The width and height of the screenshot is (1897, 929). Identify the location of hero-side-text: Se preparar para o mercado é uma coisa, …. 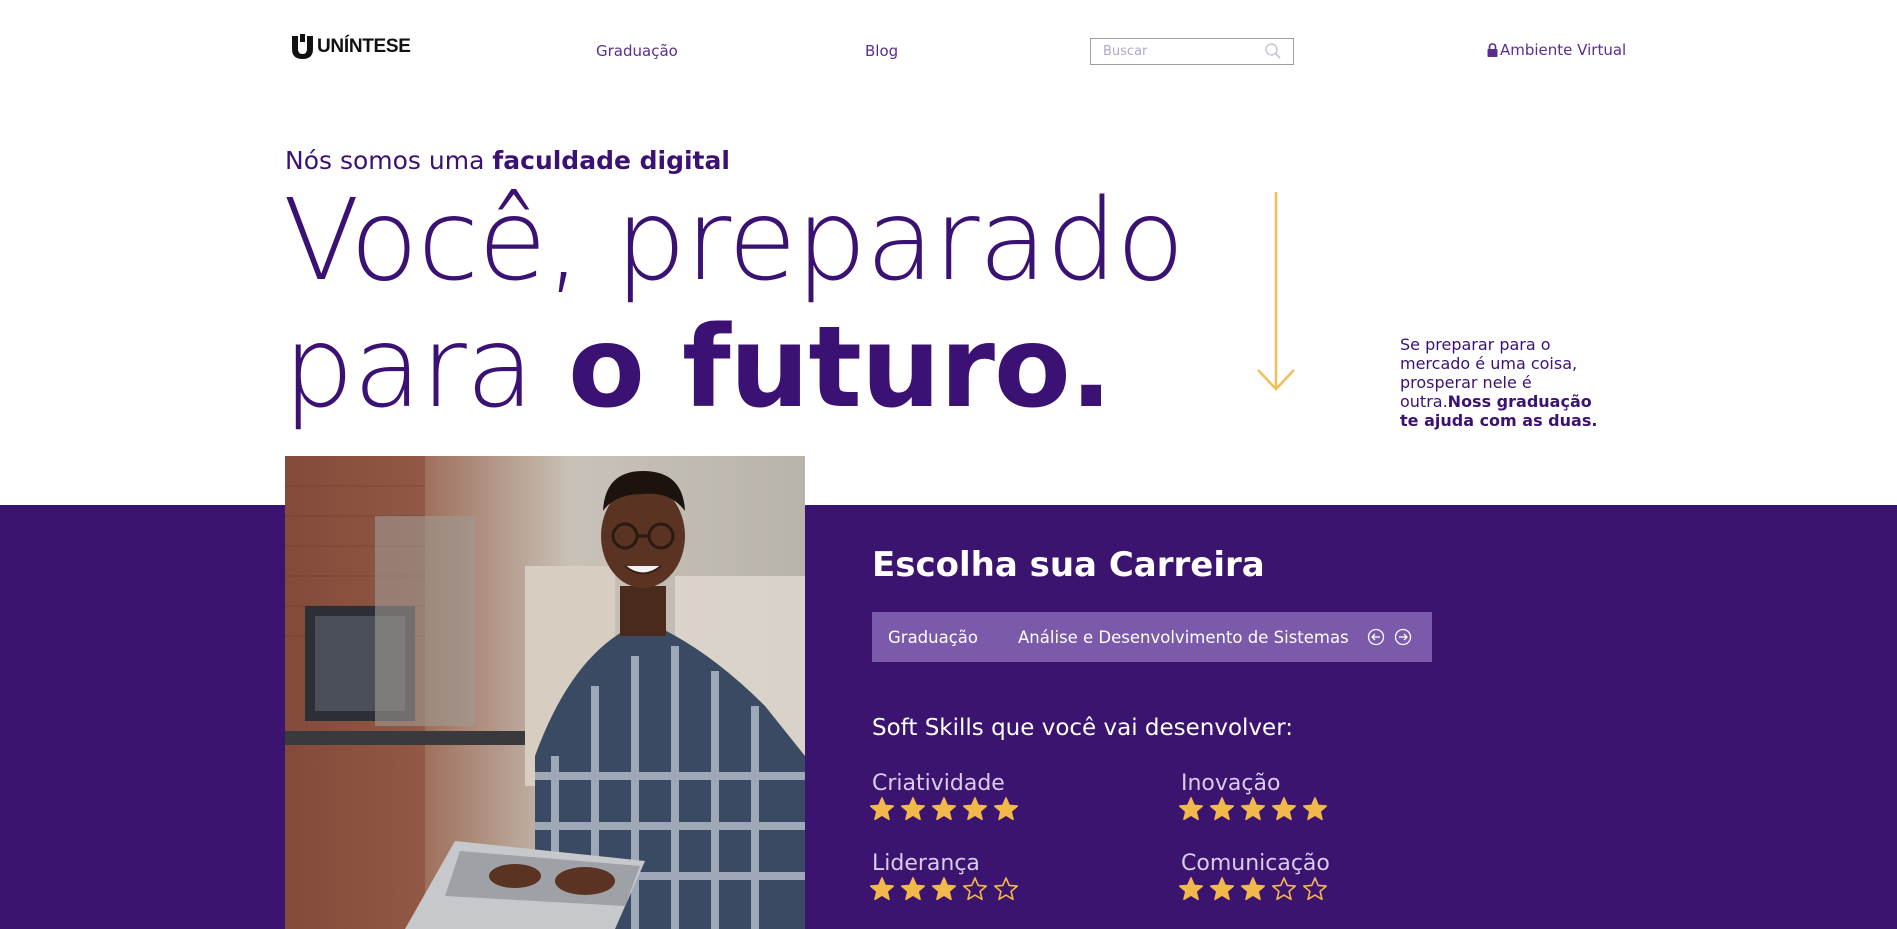
(1505, 382).